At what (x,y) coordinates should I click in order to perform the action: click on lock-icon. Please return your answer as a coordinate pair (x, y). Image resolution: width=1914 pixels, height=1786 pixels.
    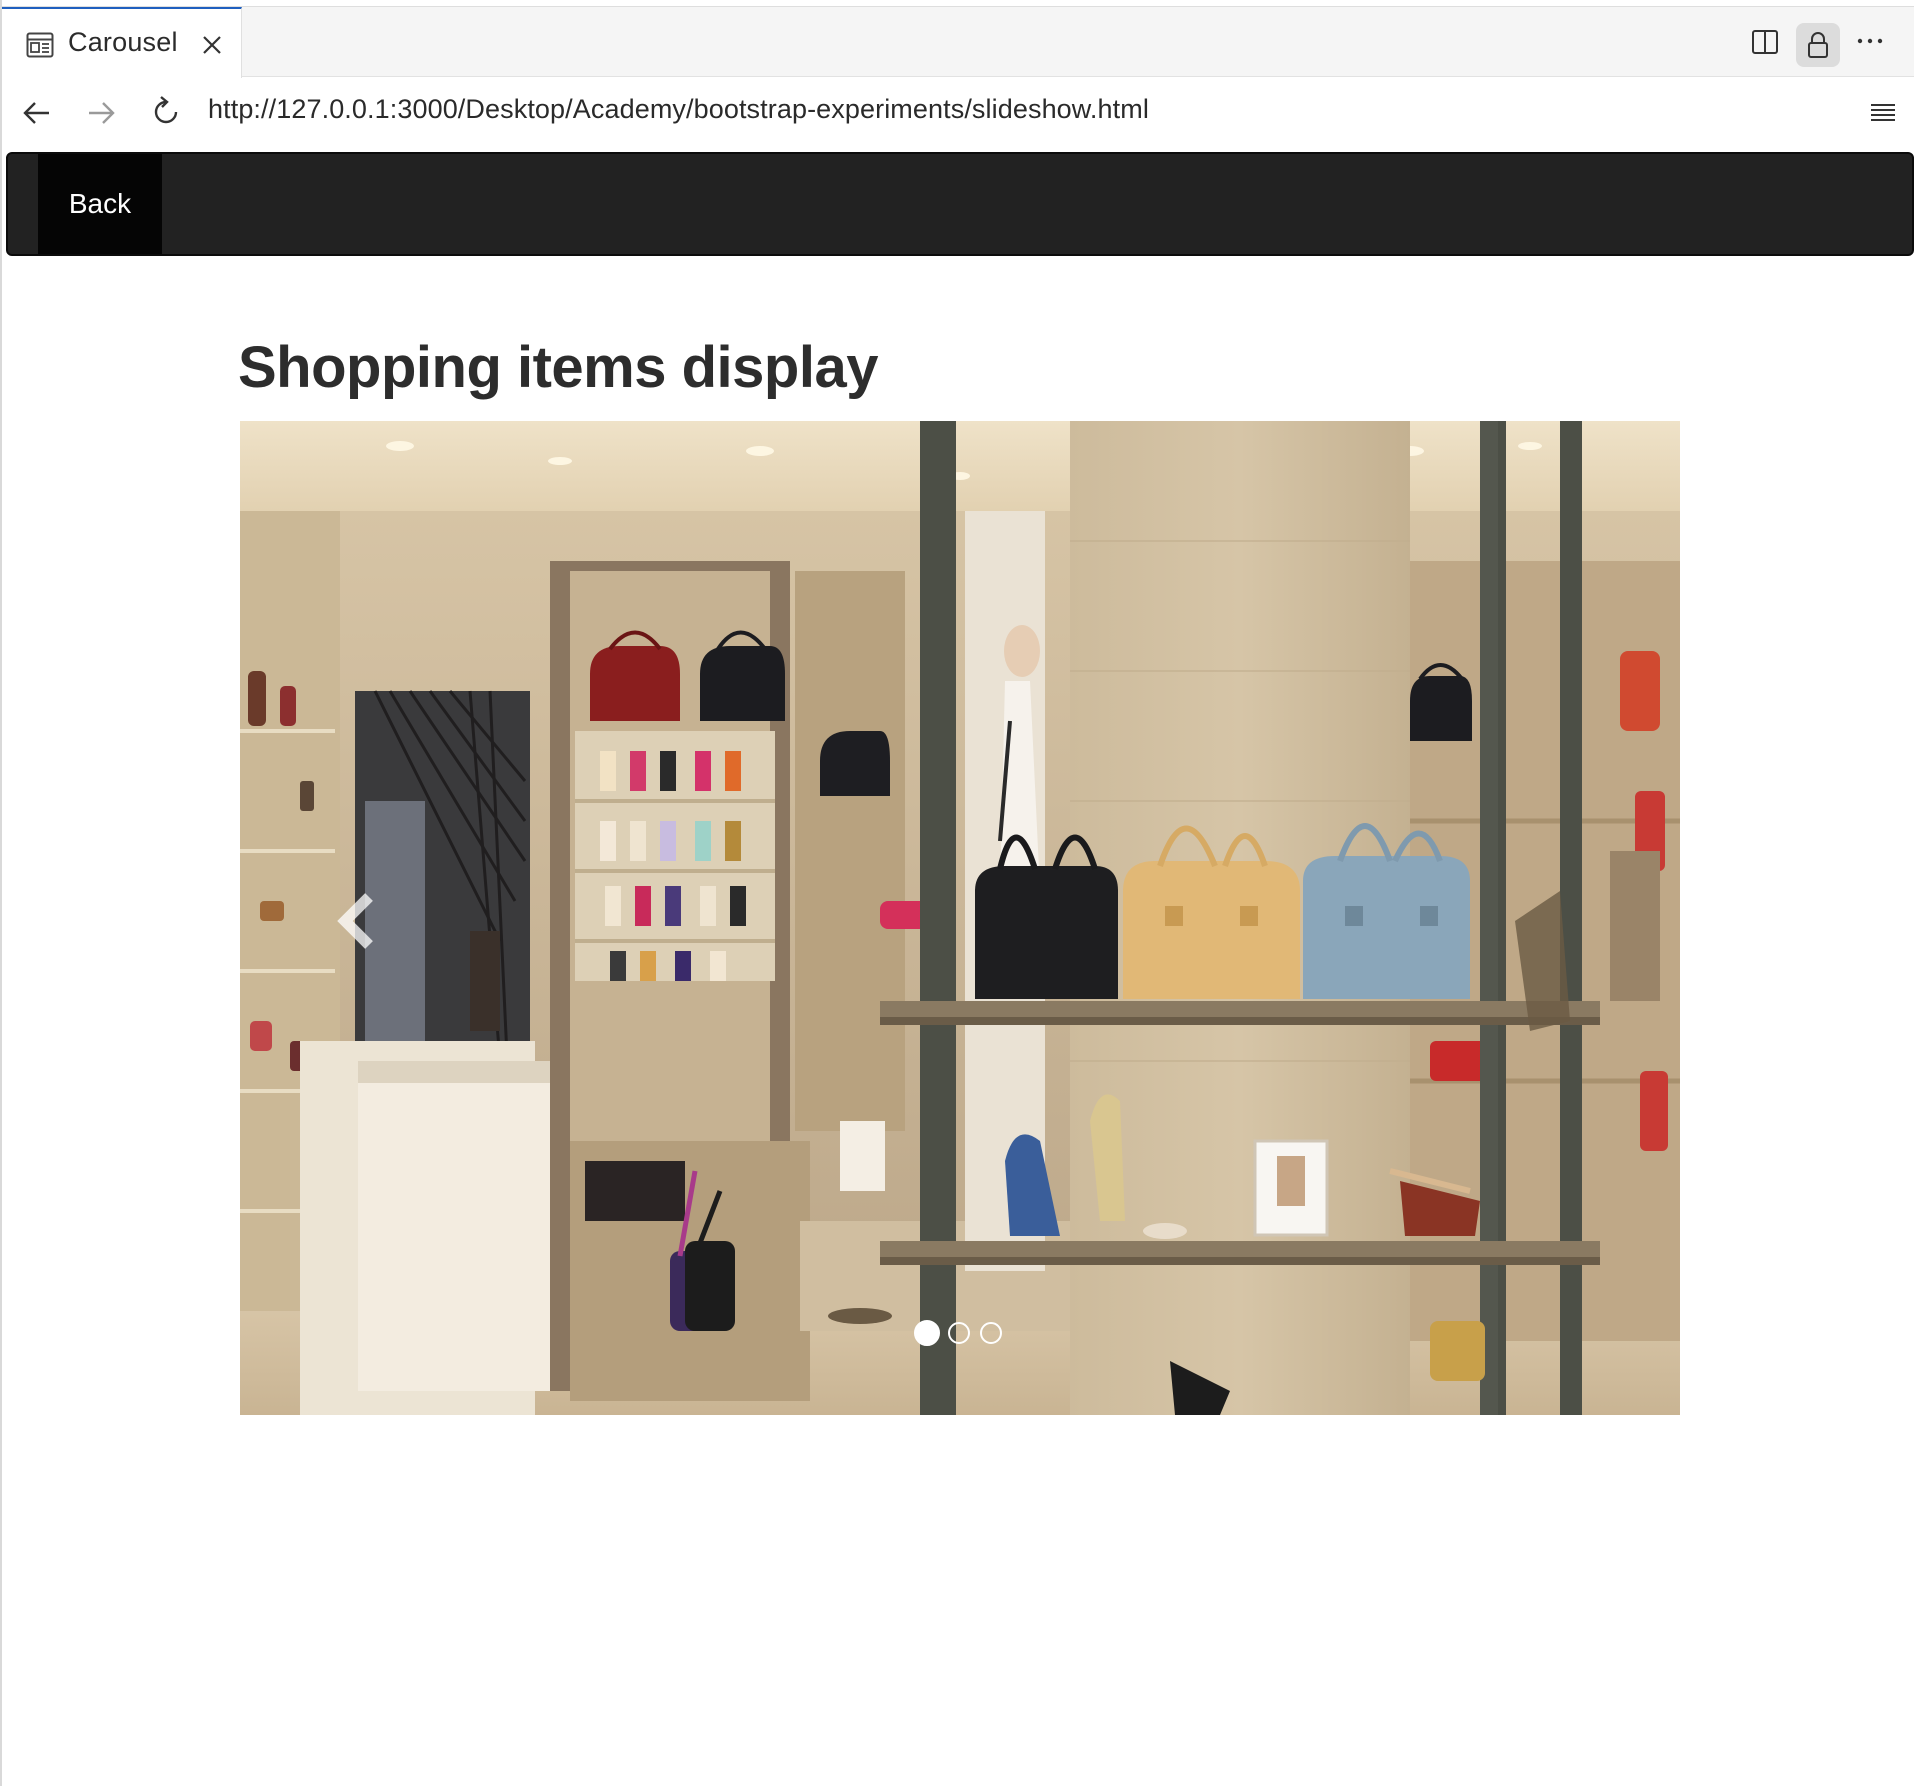
    Looking at the image, I should click on (1818, 45).